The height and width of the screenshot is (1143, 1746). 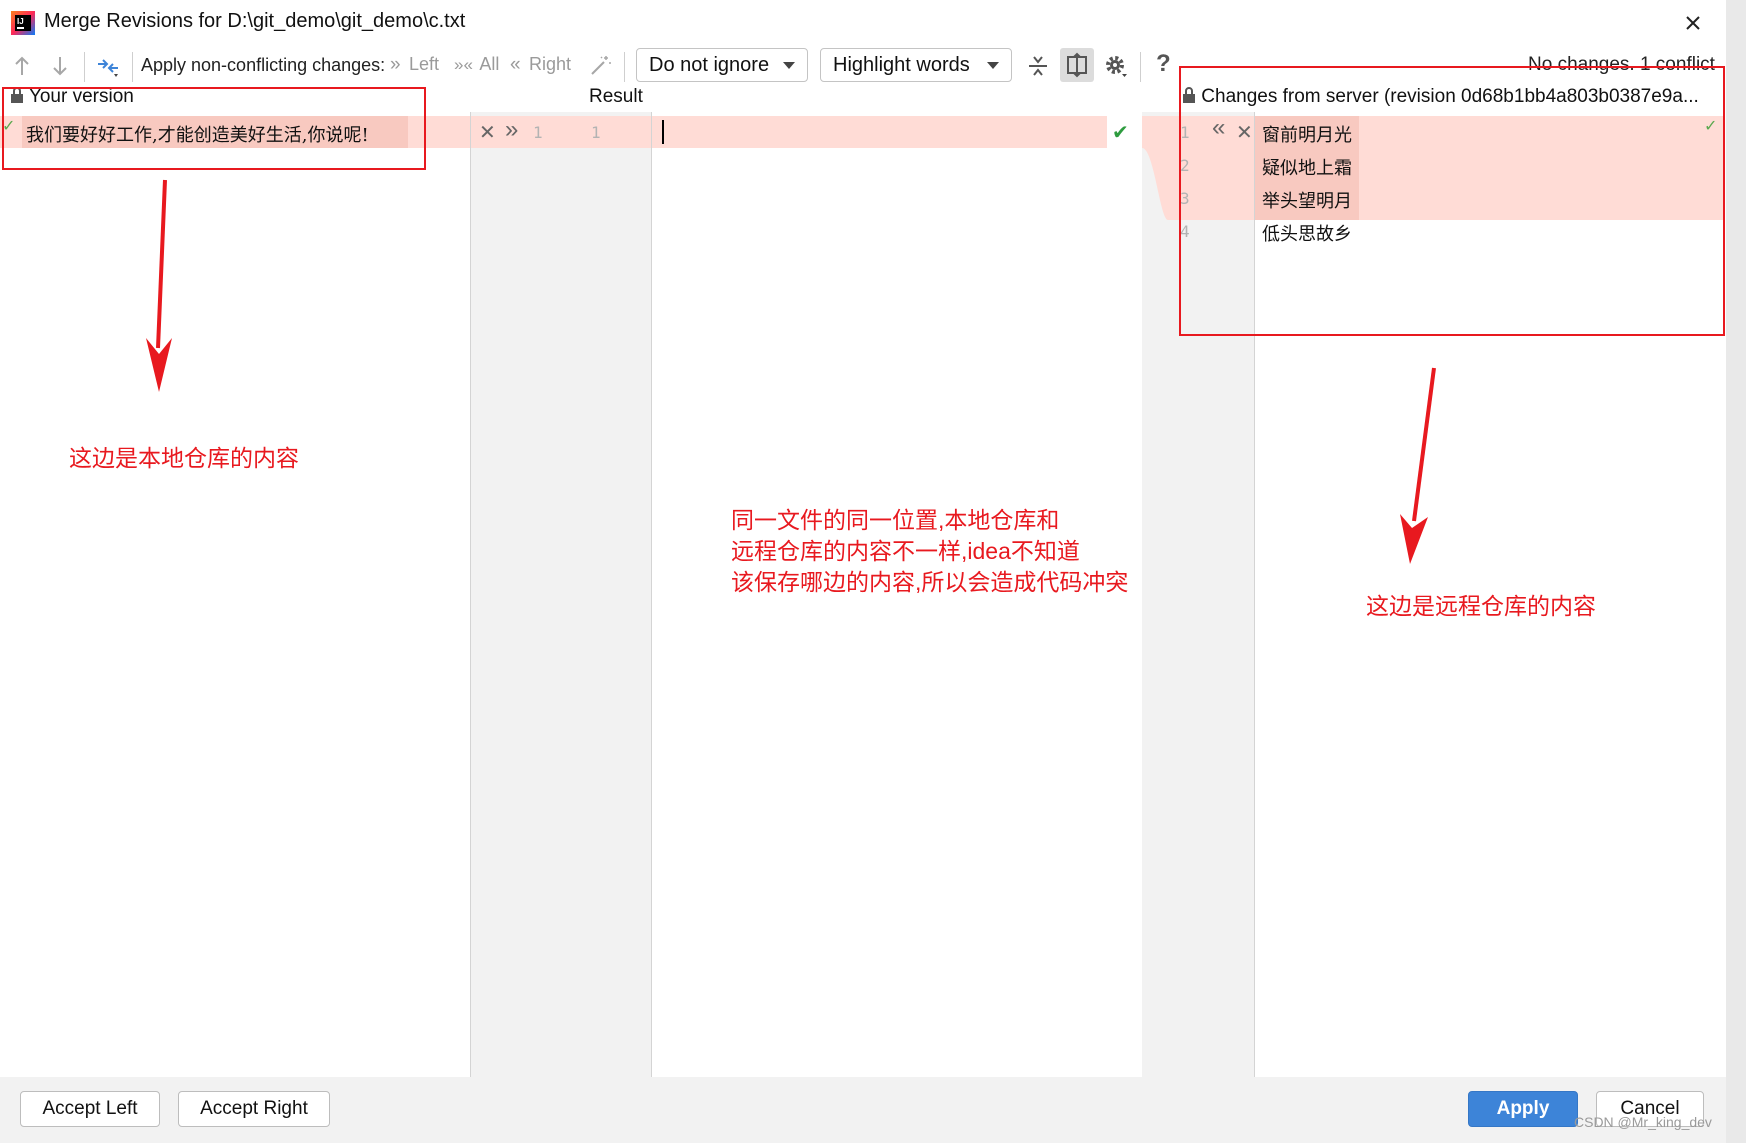 I want to click on annotation-middle-note-line-1: 同一文件的同一位置,本地仓库和, so click(x=895, y=520).